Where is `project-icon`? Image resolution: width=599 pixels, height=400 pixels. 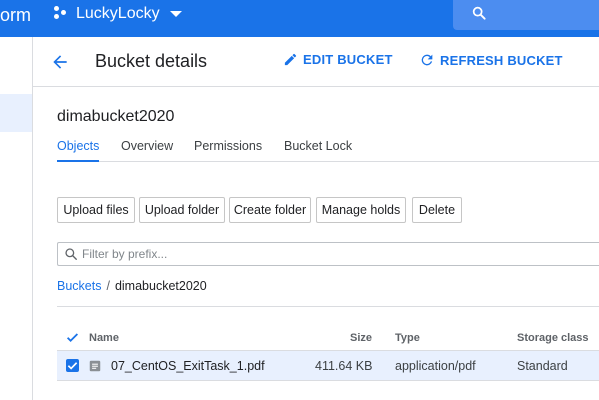 project-icon is located at coordinates (61, 14).